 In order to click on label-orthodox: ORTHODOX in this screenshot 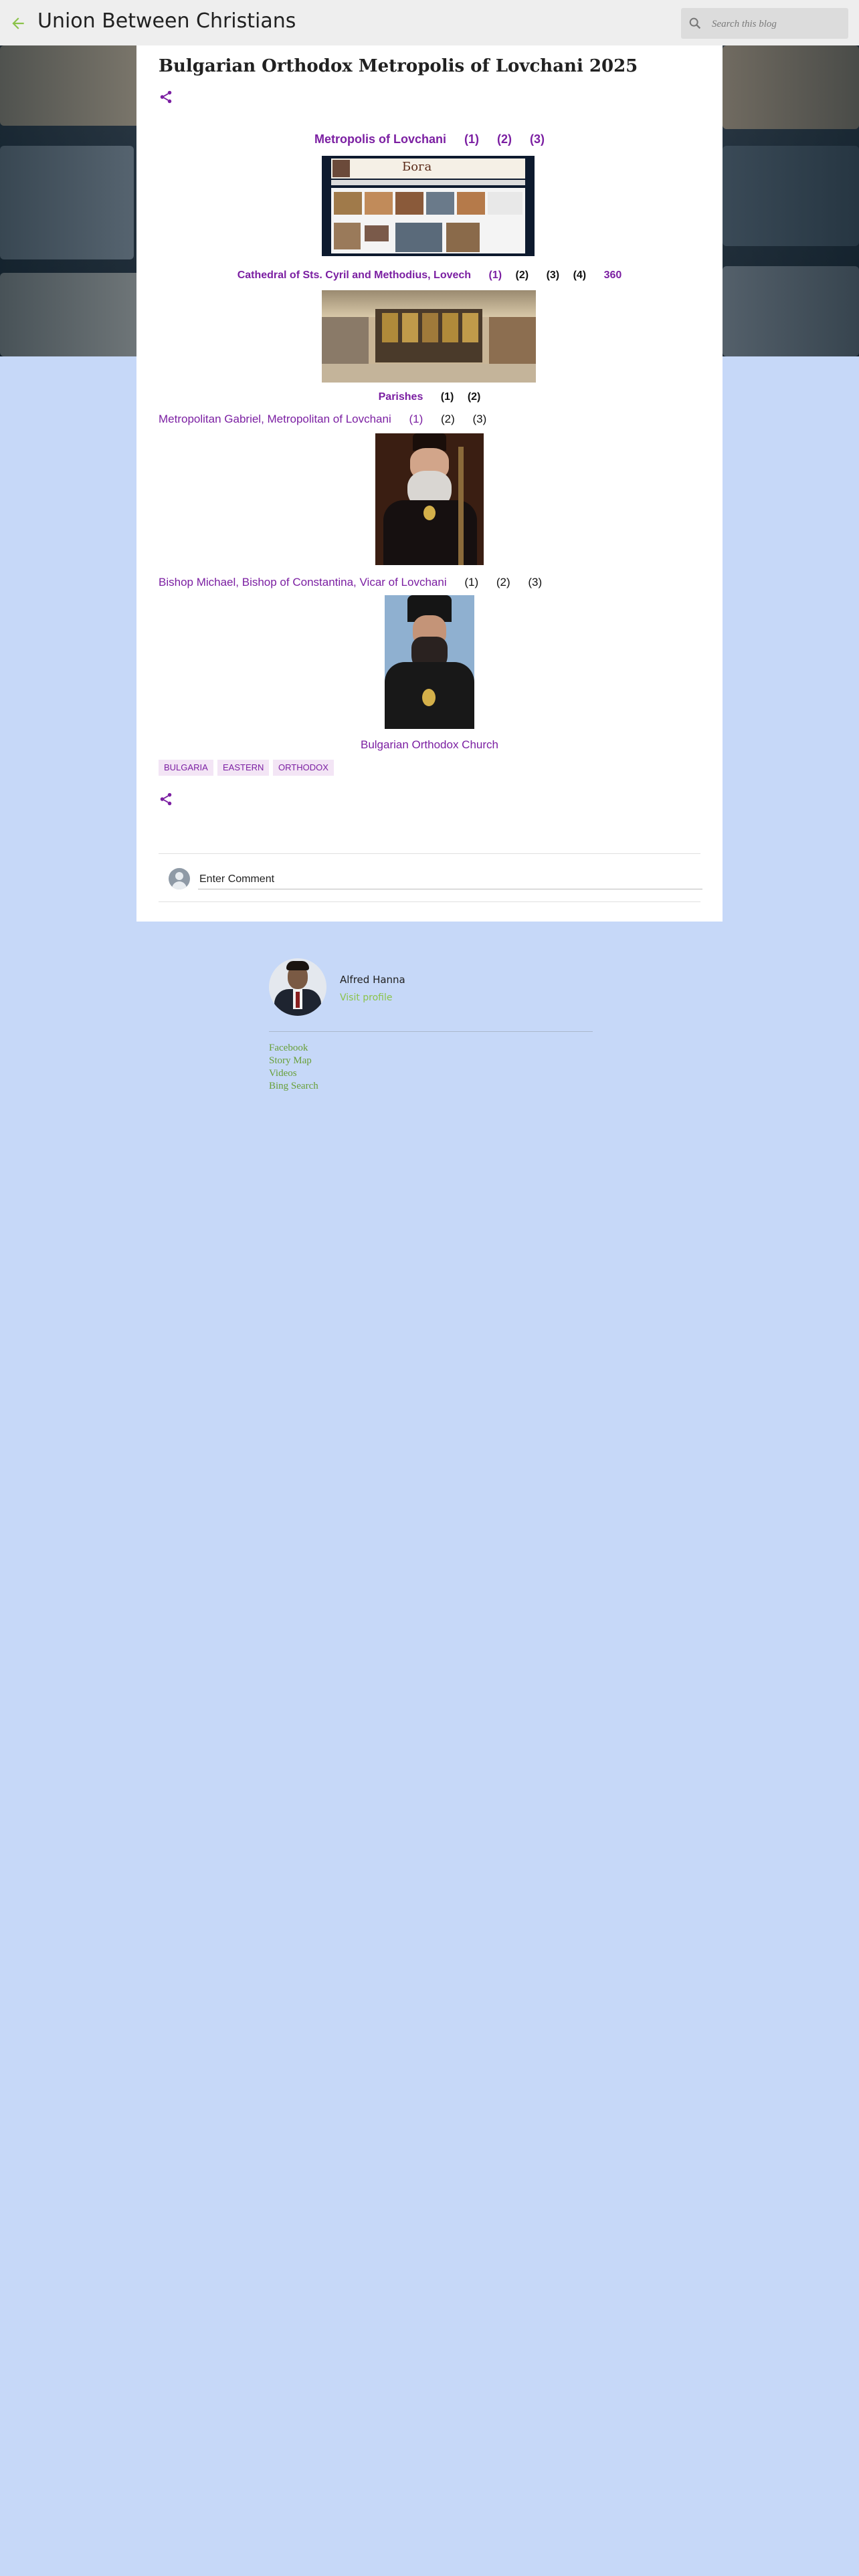, I will do `click(303, 768)`.